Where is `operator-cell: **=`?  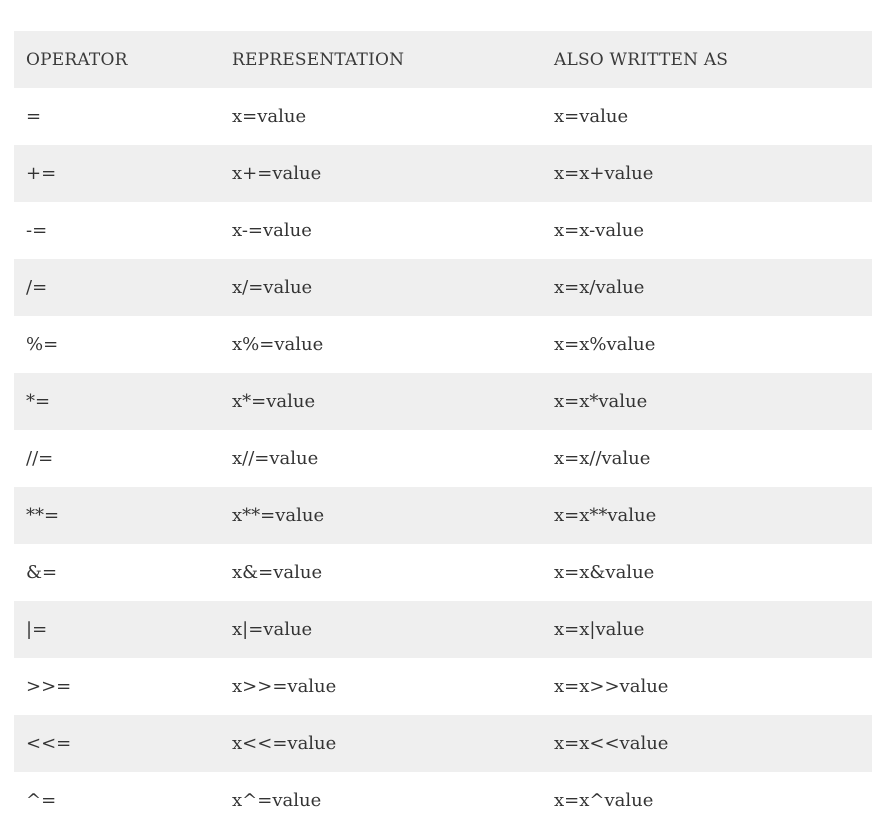 operator-cell: **= is located at coordinates (117, 515).